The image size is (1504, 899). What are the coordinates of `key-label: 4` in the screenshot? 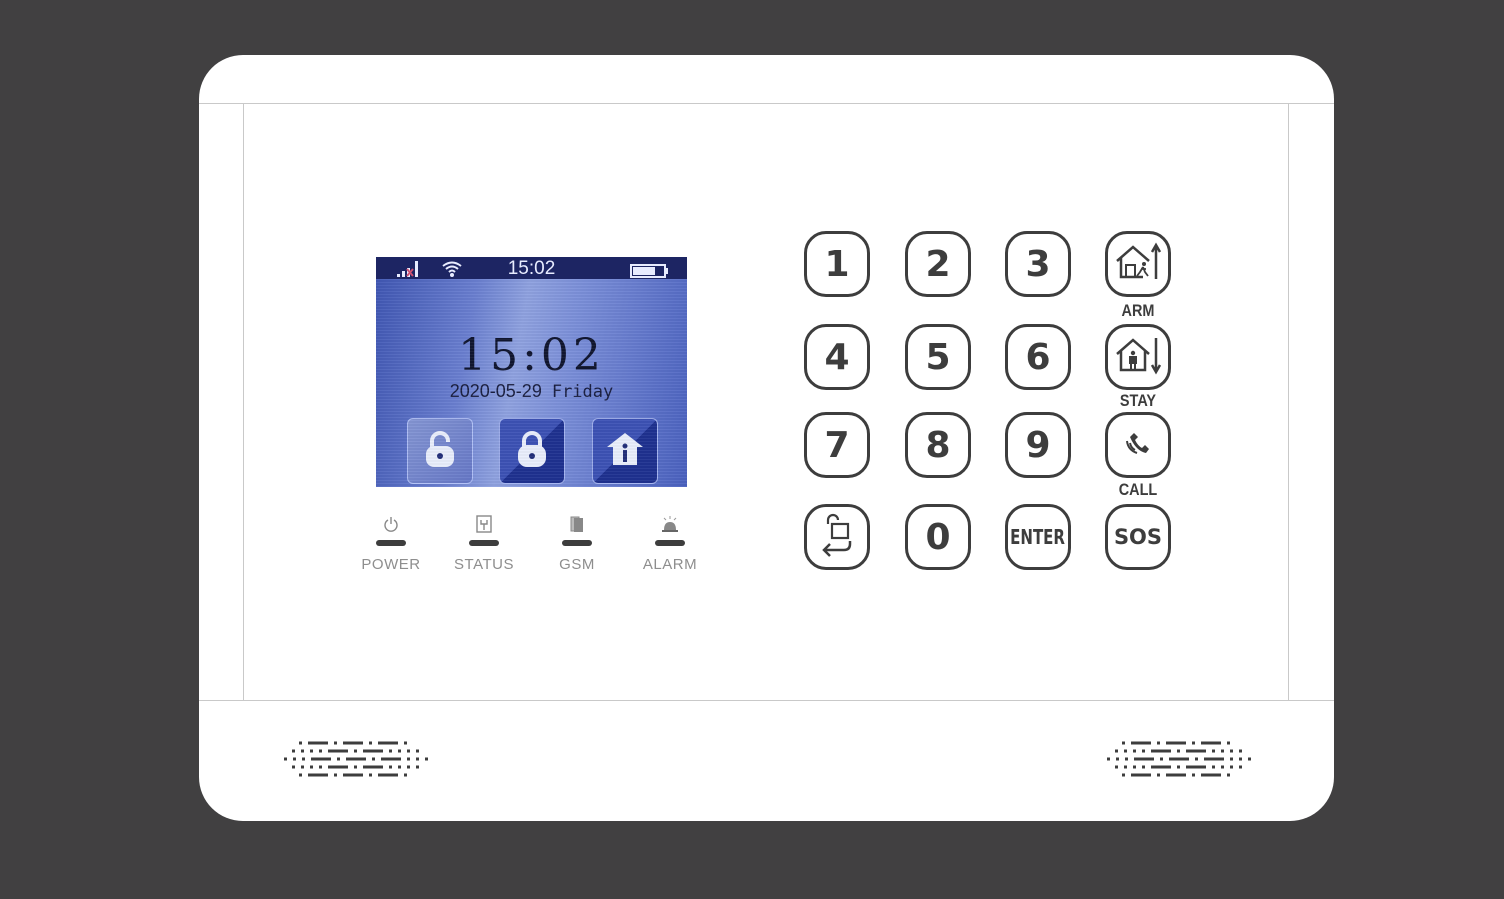 It's located at (837, 357).